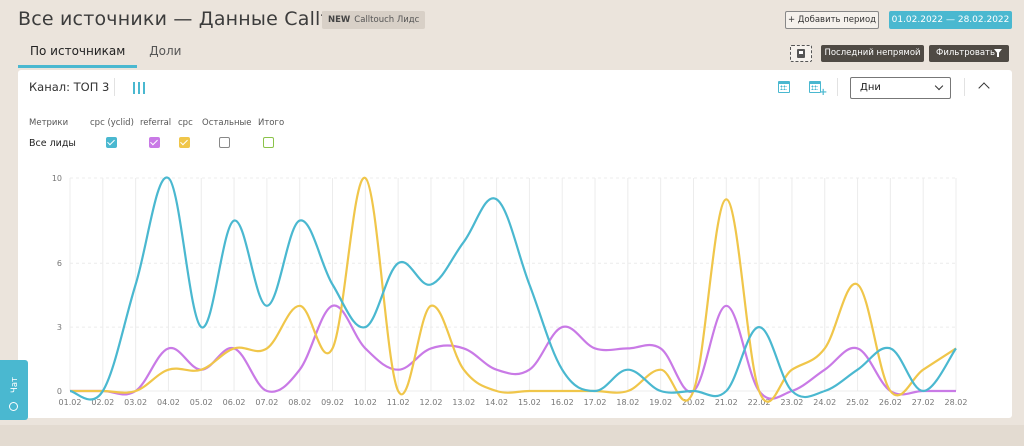 The width and height of the screenshot is (1024, 446). Describe the element at coordinates (398, 402) in the screenshot. I see `x-tick-label: 11.02` at that location.